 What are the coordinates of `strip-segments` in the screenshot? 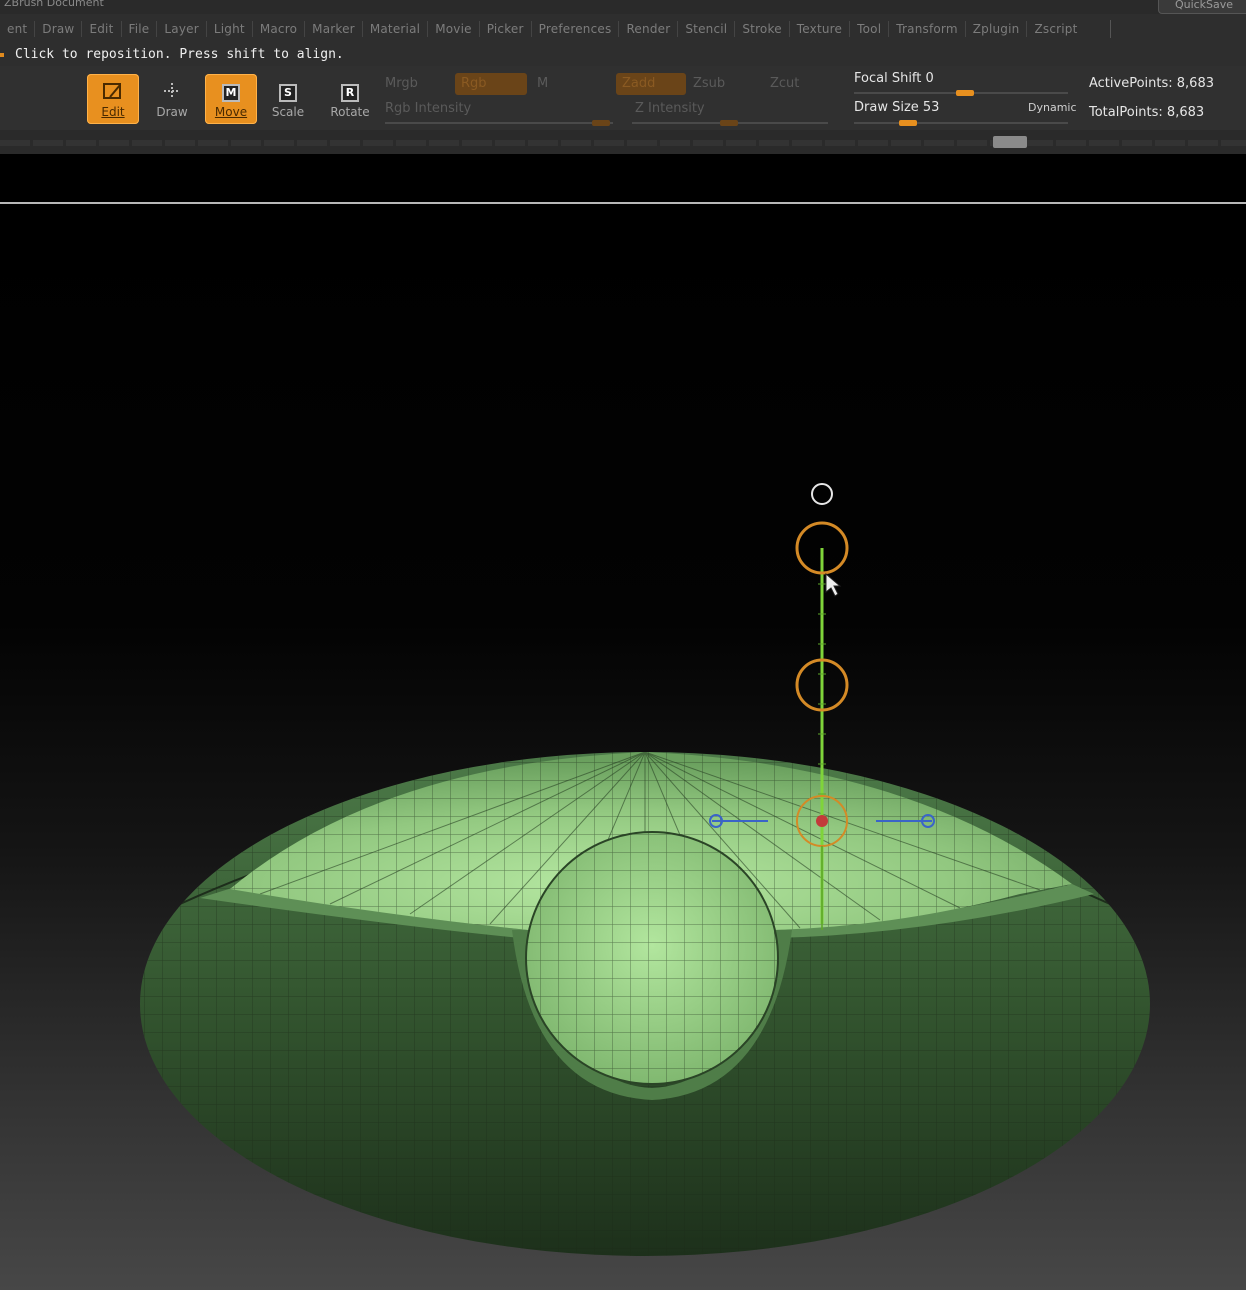 It's located at (623, 143).